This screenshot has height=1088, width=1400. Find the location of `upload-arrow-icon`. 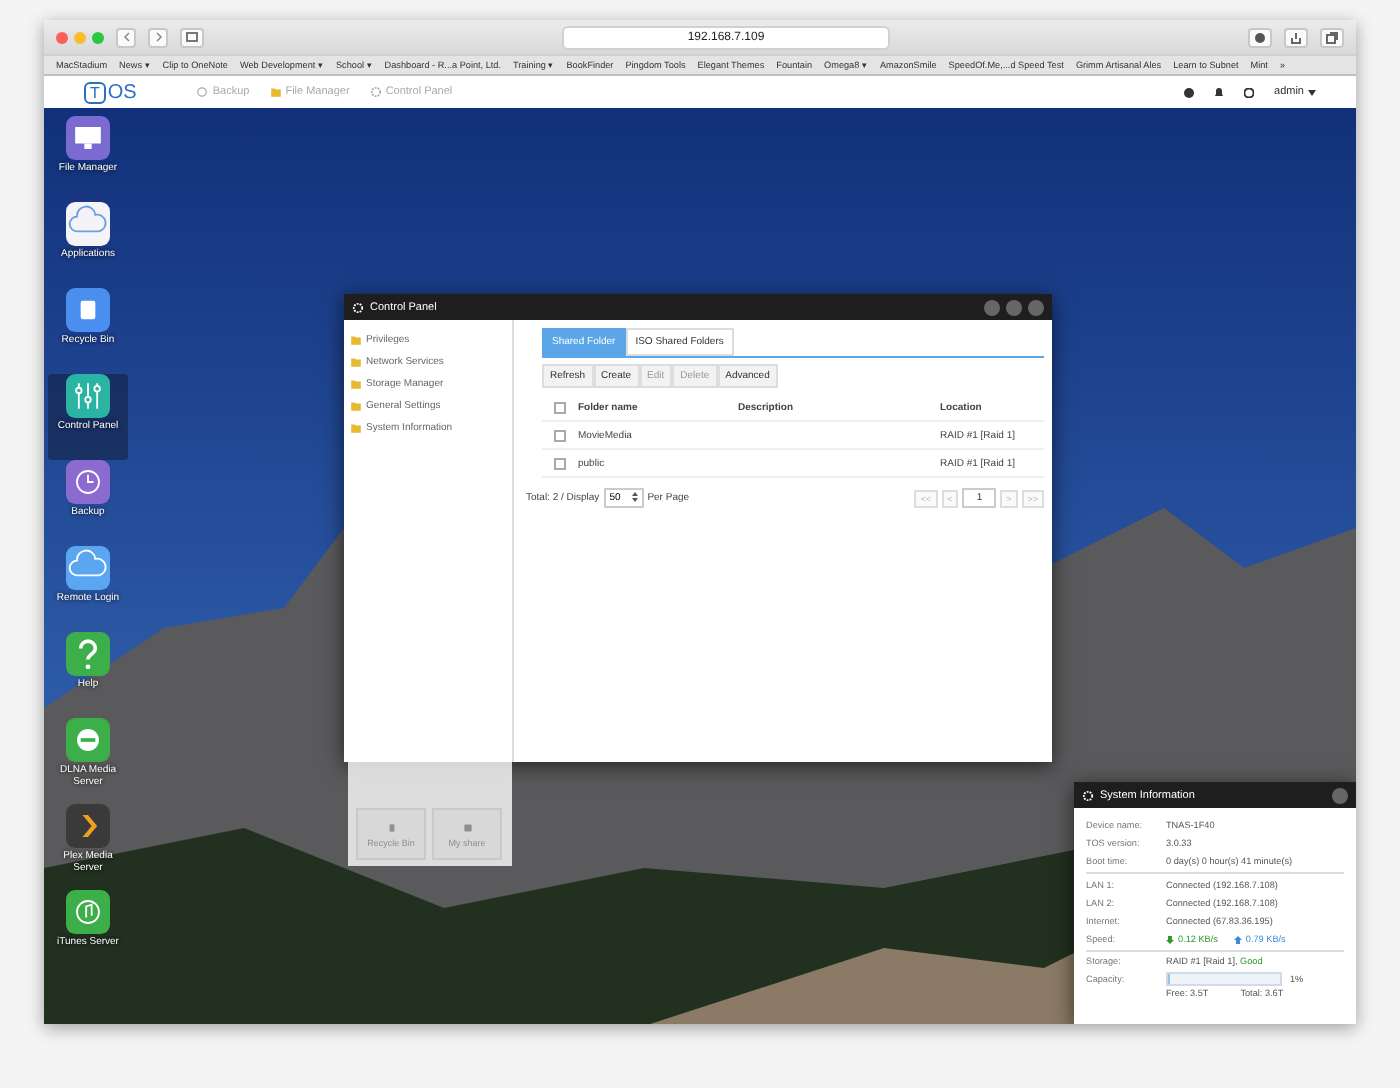

upload-arrow-icon is located at coordinates (1237, 939).